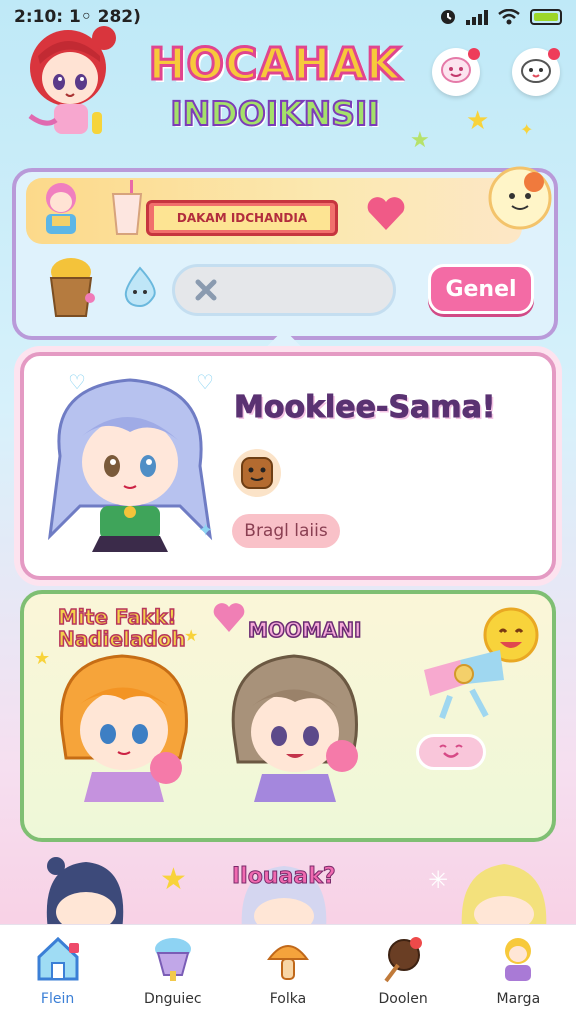  What do you see at coordinates (518, 999) in the screenshot?
I see `tab-marga-label: Marga` at bounding box center [518, 999].